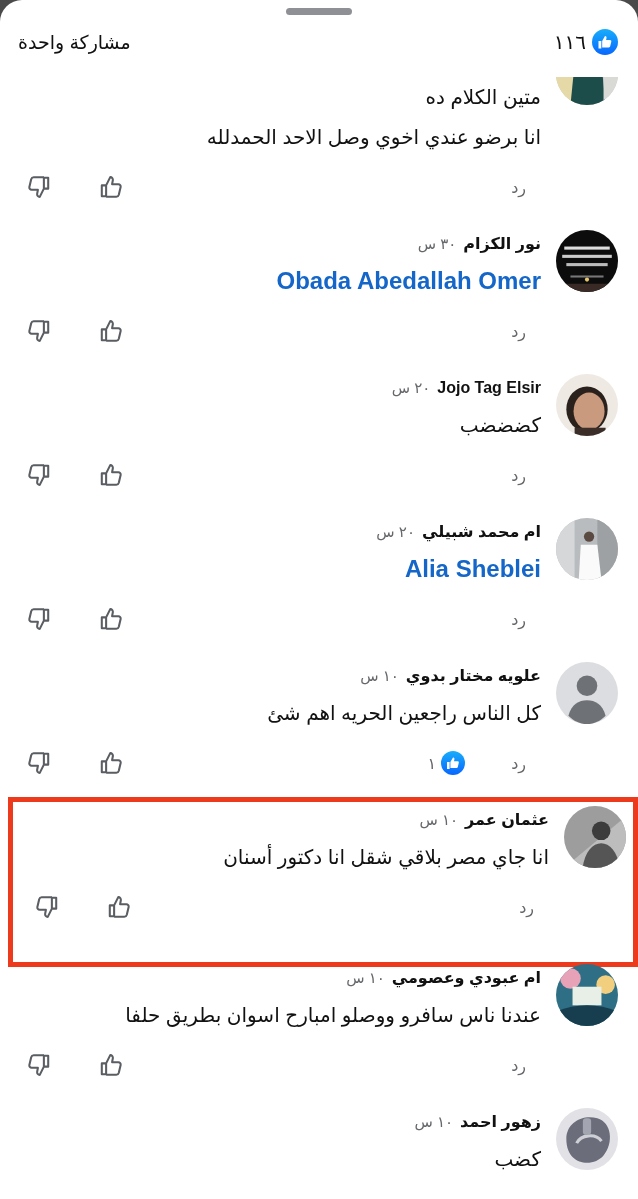 The image size is (638, 1199). Describe the element at coordinates (502, 244) in the screenshot. I see `commenter-name: نور الكزام` at that location.